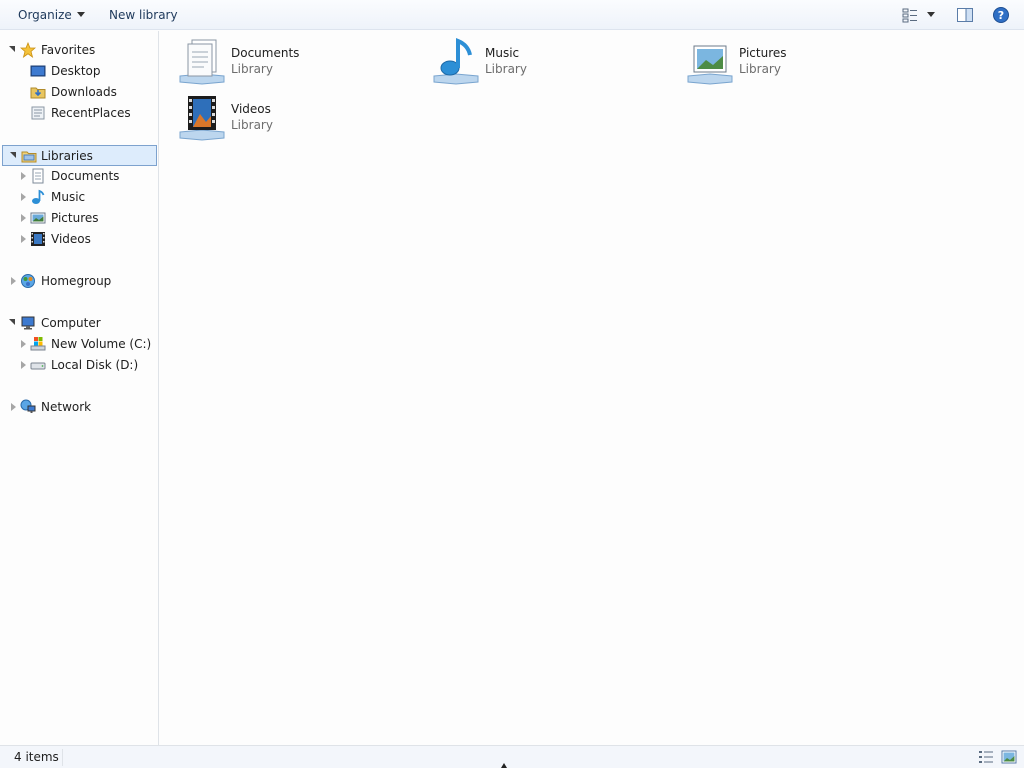 The height and width of the screenshot is (768, 1024). What do you see at coordinates (38, 71) in the screenshot?
I see `desktop-icon` at bounding box center [38, 71].